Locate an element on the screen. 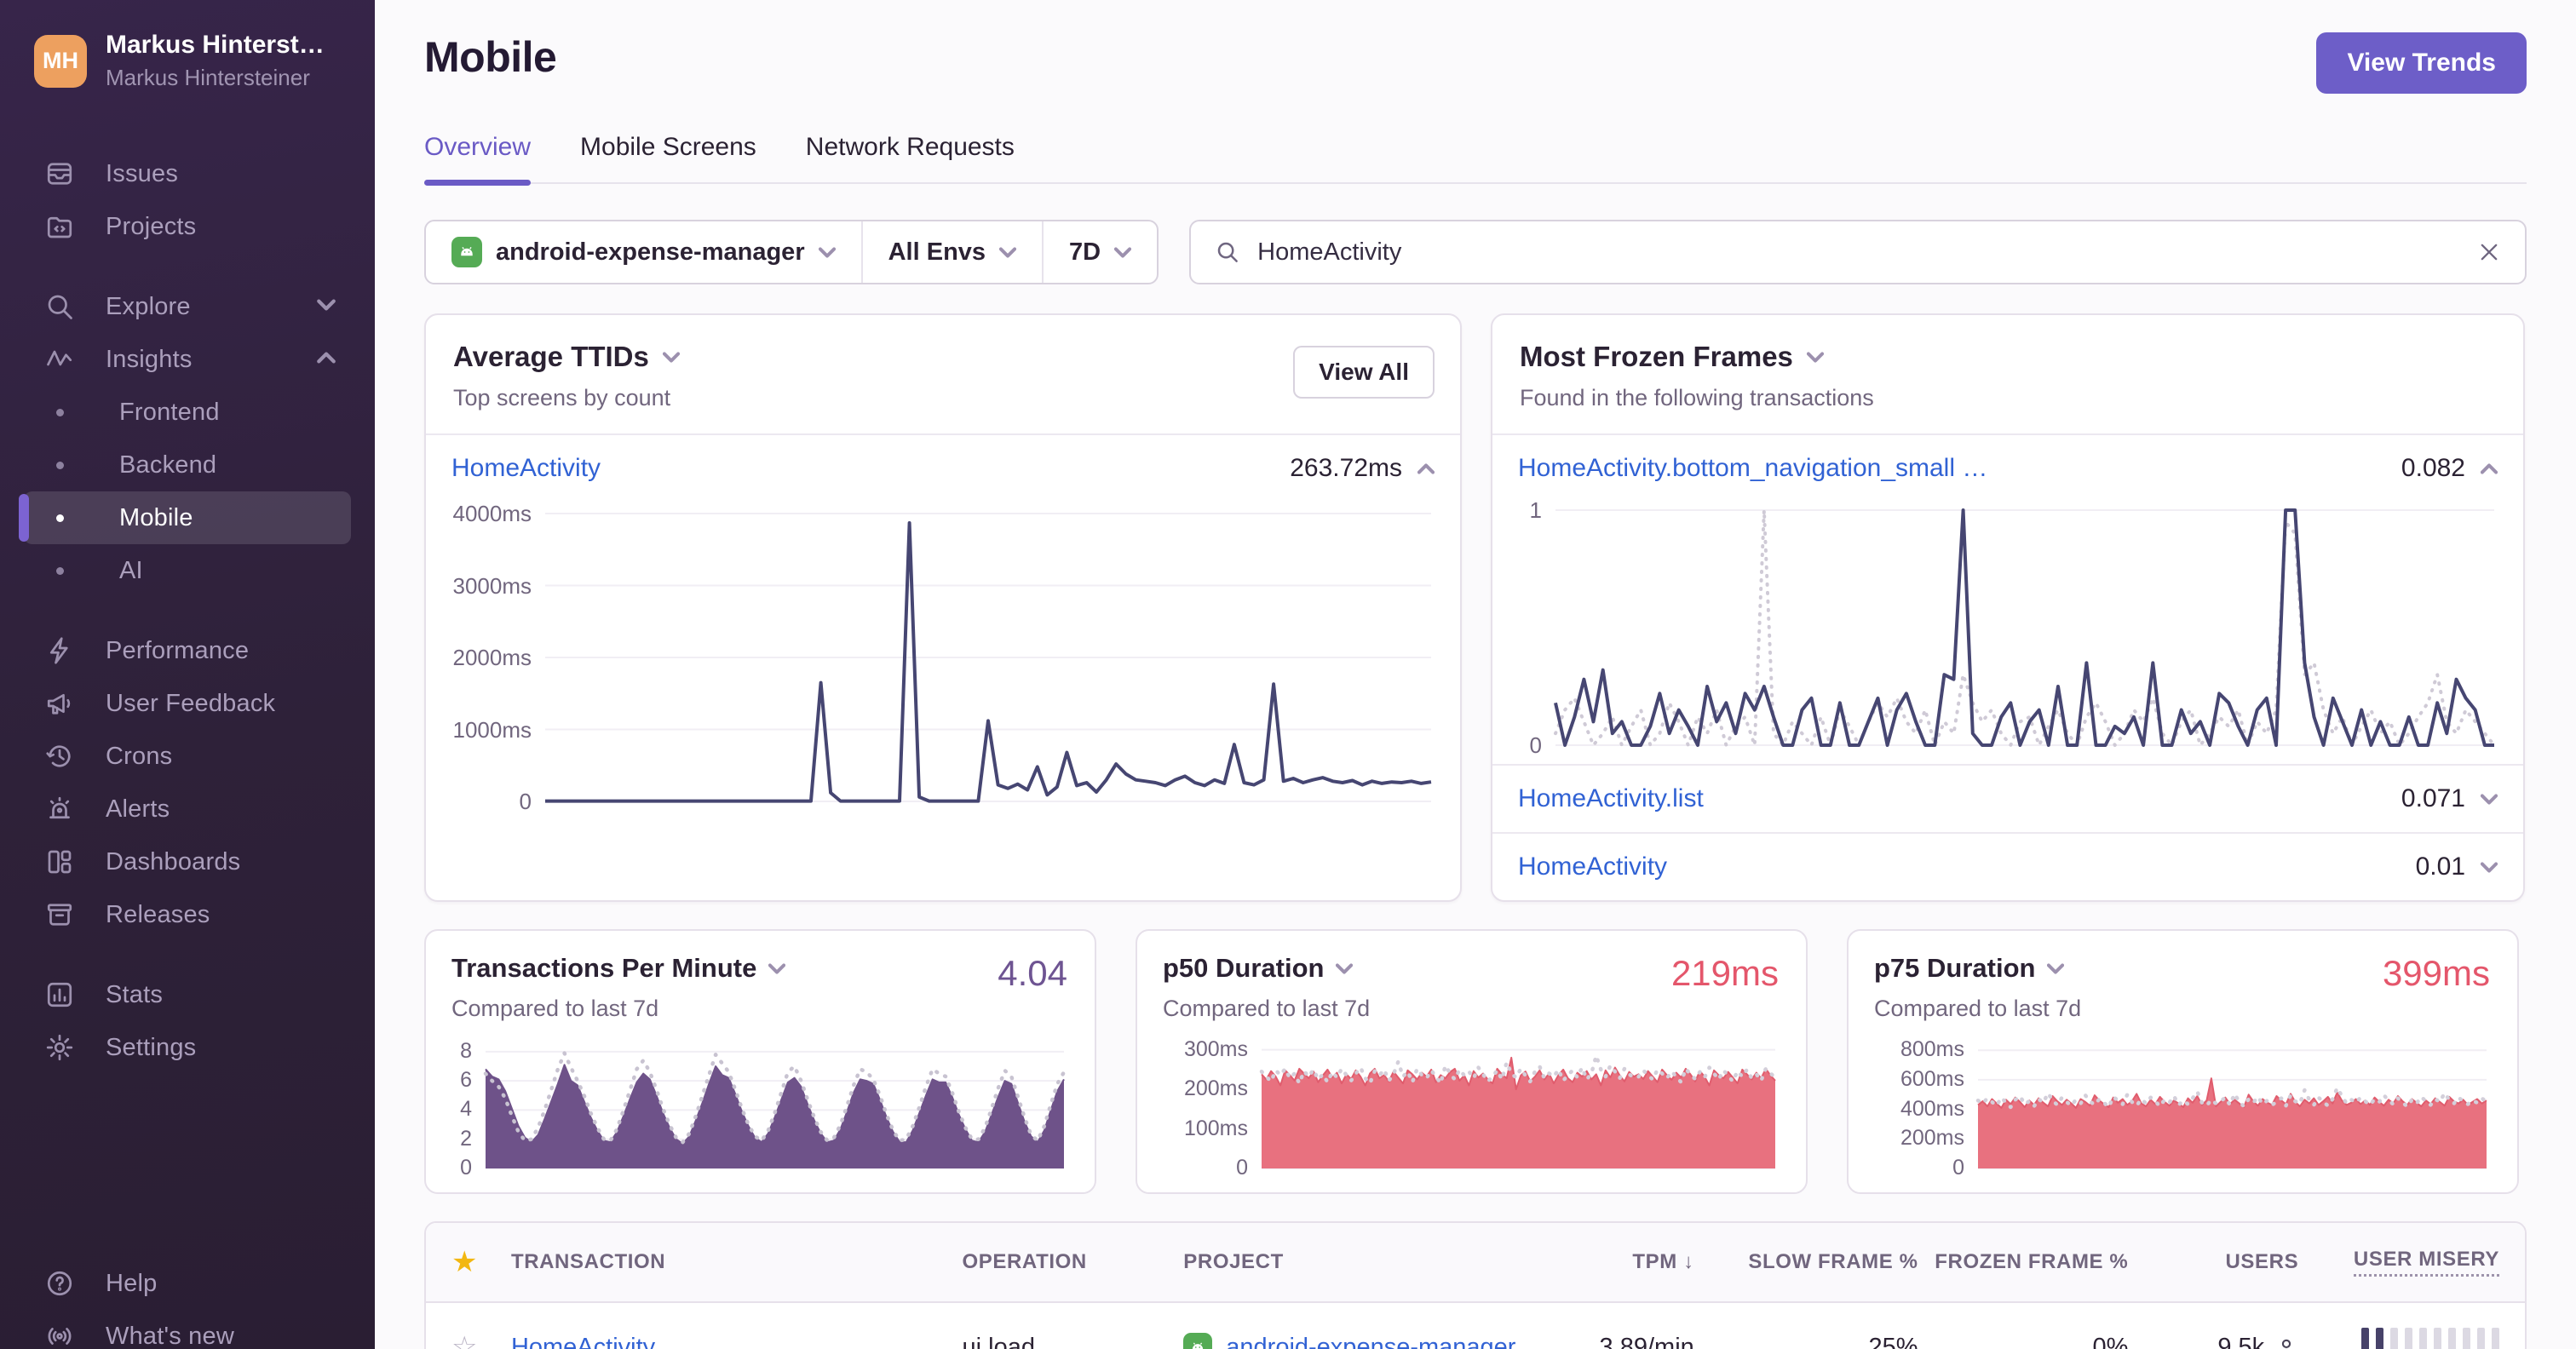 Image resolution: width=2576 pixels, height=1349 pixels. col-slow-frame: SLOW FRAME % is located at coordinates (1806, 1262).